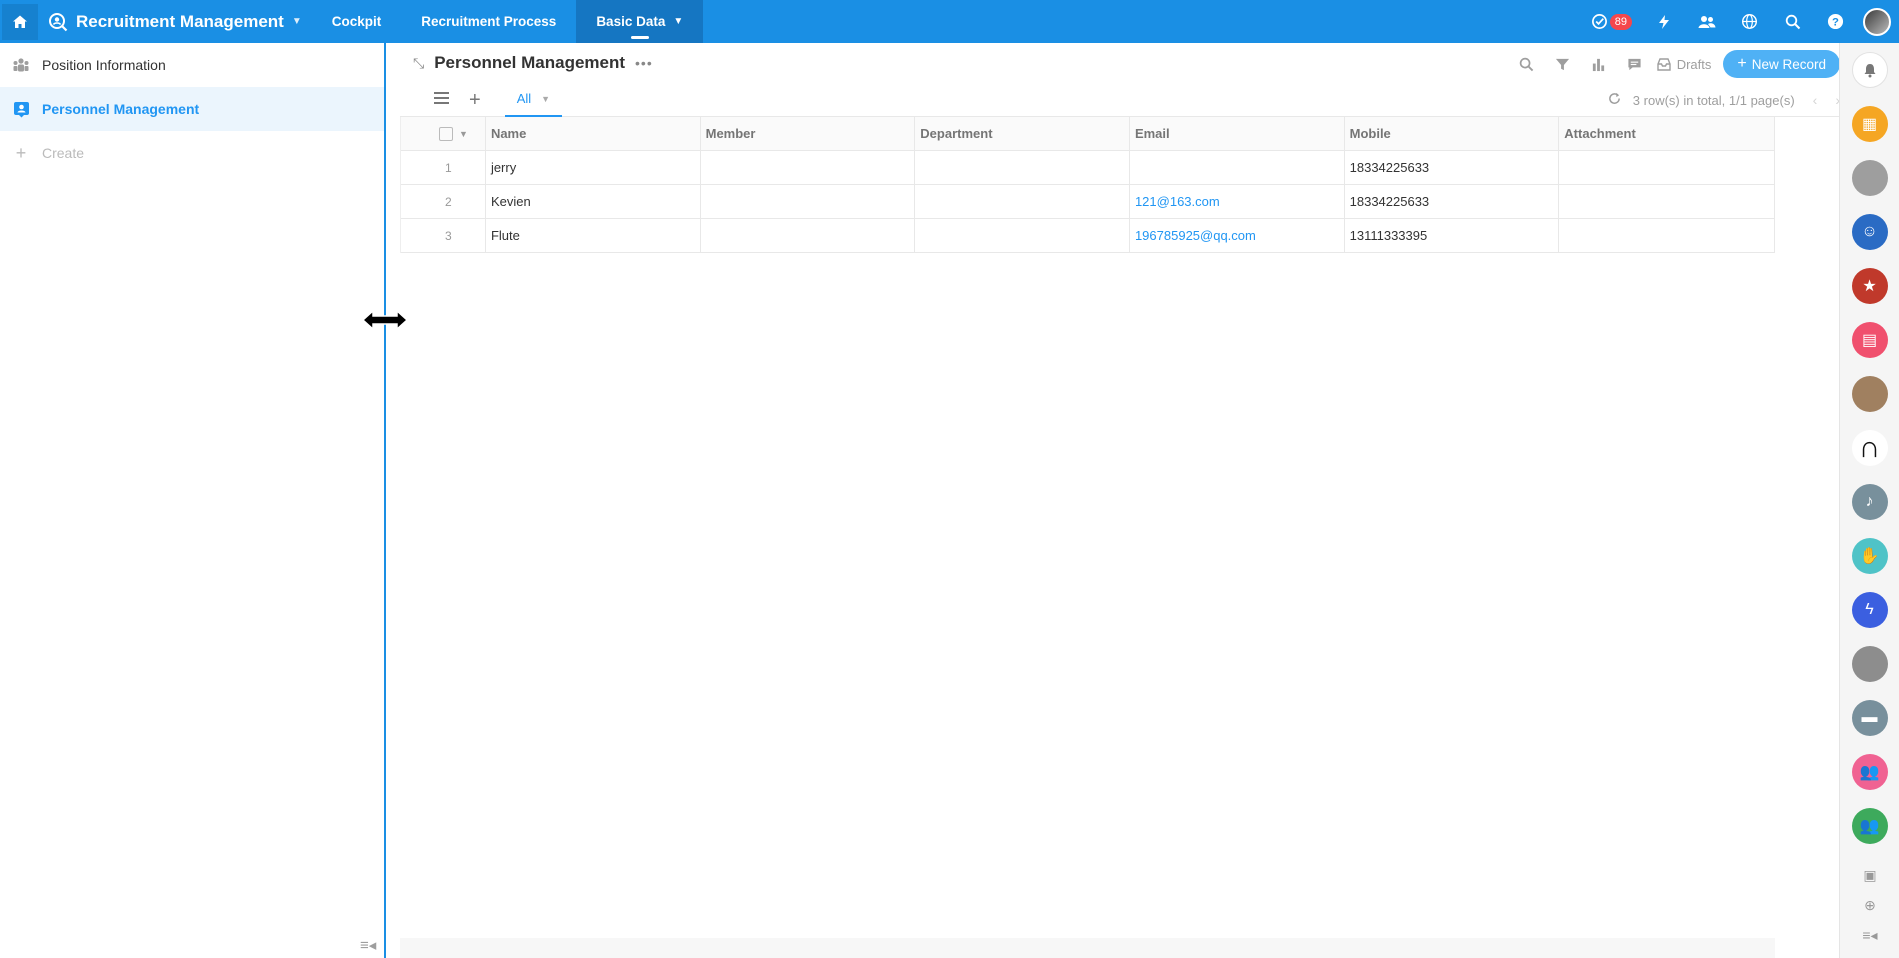 The height and width of the screenshot is (958, 1899). What do you see at coordinates (1869, 178) in the screenshot?
I see `apple-icon` at bounding box center [1869, 178].